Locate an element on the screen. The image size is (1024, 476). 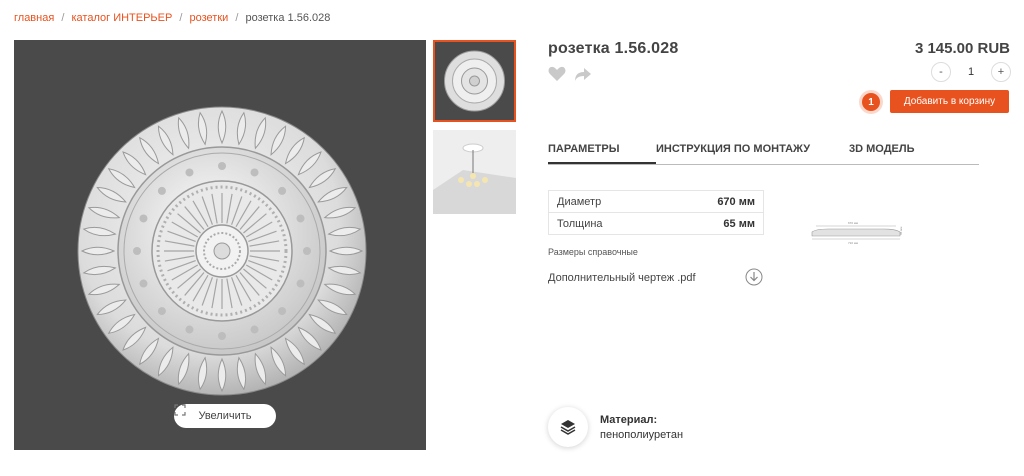
param-label: Диаметр is located at coordinates (606, 201).